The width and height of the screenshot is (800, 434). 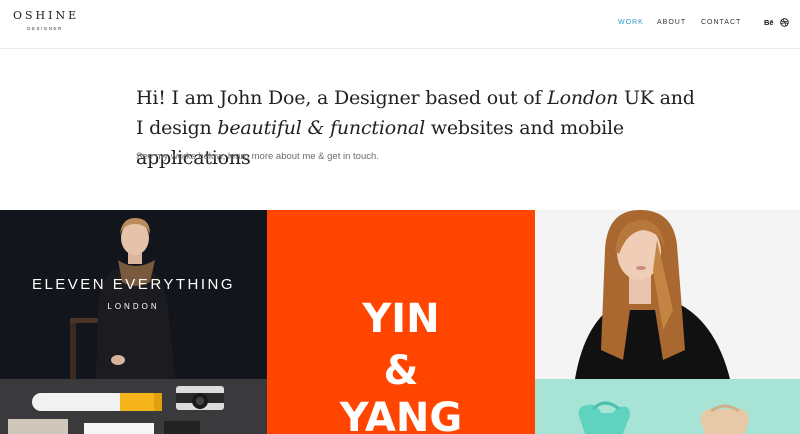 What do you see at coordinates (45, 28) in the screenshot?
I see `logo-tagline: DESIGNER` at bounding box center [45, 28].